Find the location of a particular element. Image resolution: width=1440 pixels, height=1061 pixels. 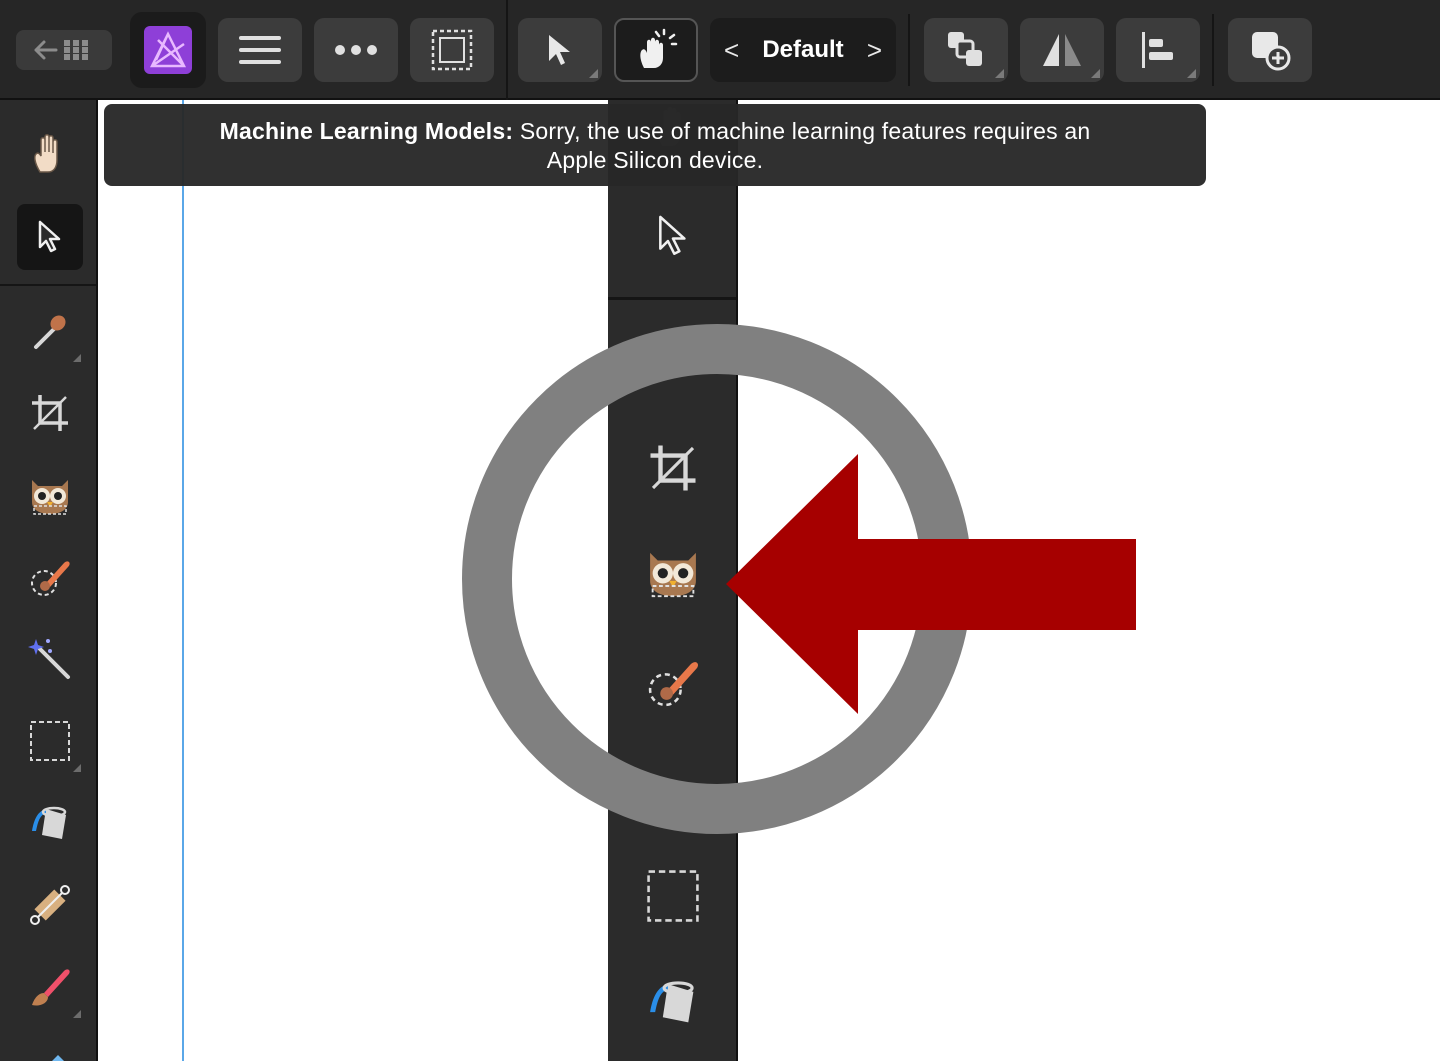

zoomed-toolbar-image is located at coordinates (673, 580).